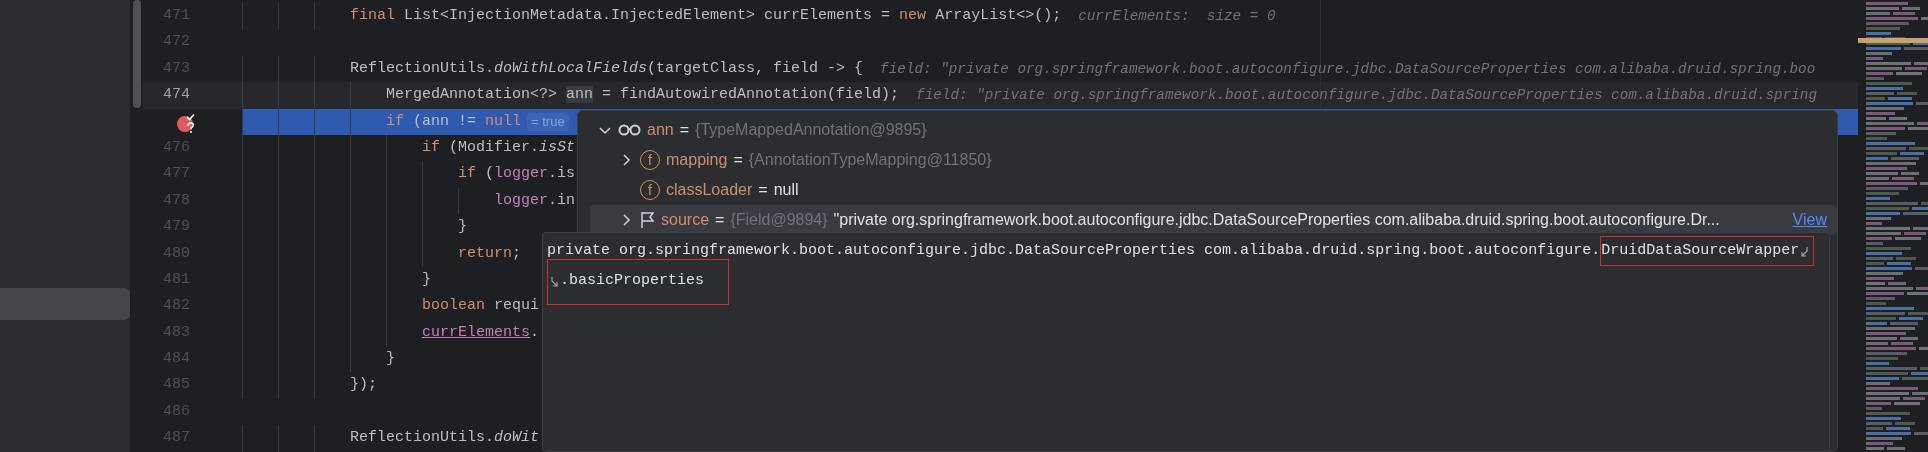 This screenshot has width=1928, height=452. I want to click on tooltip-text: .basicProperties, so click(632, 280).